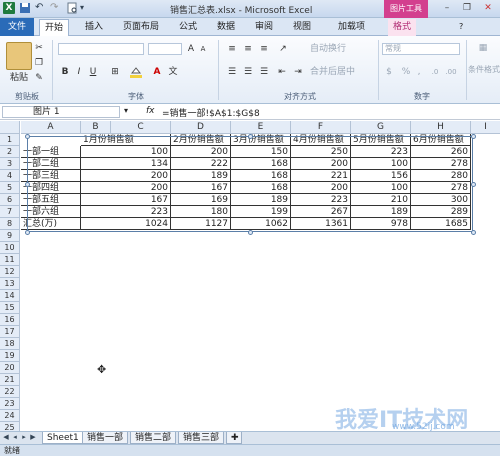 The width and height of the screenshot is (500, 456). I want to click on column-header-h: H, so click(441, 127).